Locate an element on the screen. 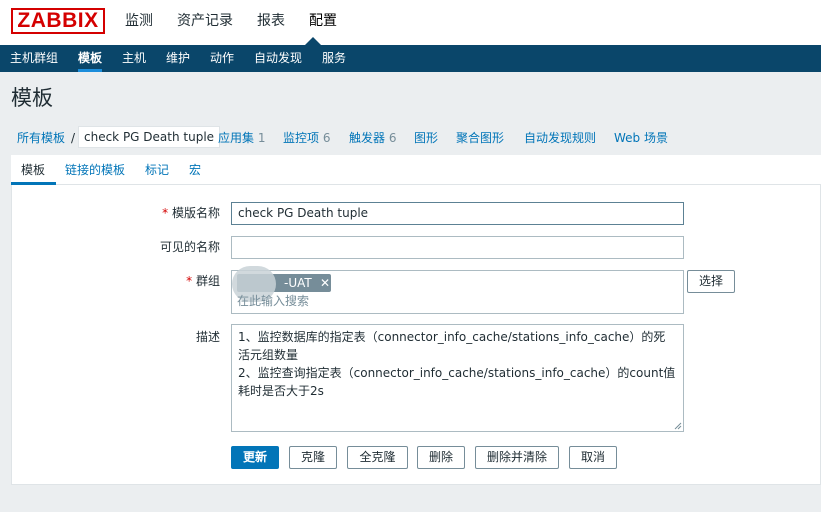 This screenshot has height=512, width=821. template-name-label: * 模版名称 is located at coordinates (191, 213).